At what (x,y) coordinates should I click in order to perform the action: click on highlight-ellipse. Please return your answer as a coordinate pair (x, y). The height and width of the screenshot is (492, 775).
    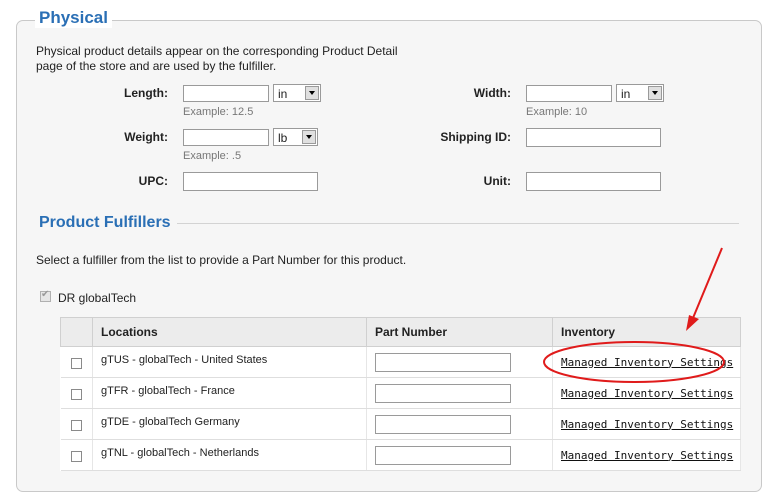
    Looking at the image, I should click on (634, 362).